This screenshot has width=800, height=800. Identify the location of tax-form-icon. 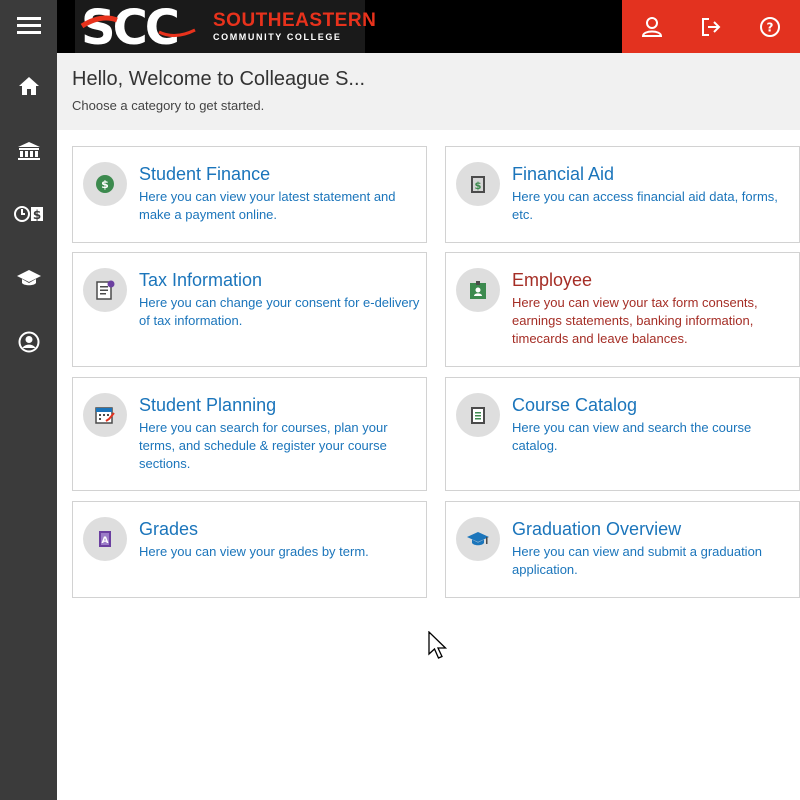
(105, 290).